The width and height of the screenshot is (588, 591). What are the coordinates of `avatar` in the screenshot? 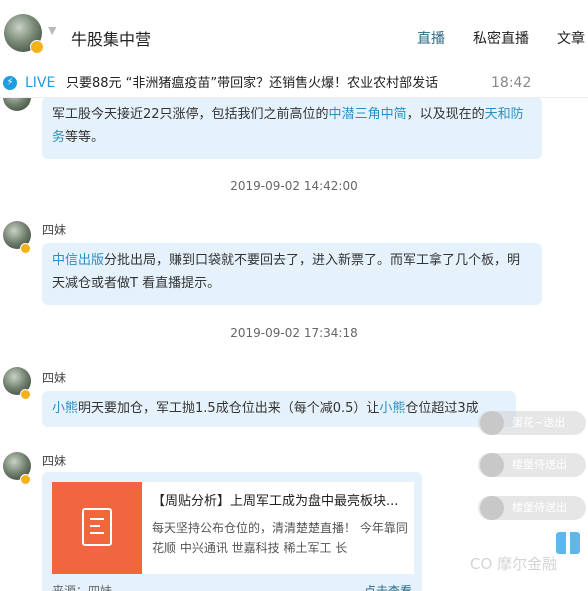 It's located at (17, 104).